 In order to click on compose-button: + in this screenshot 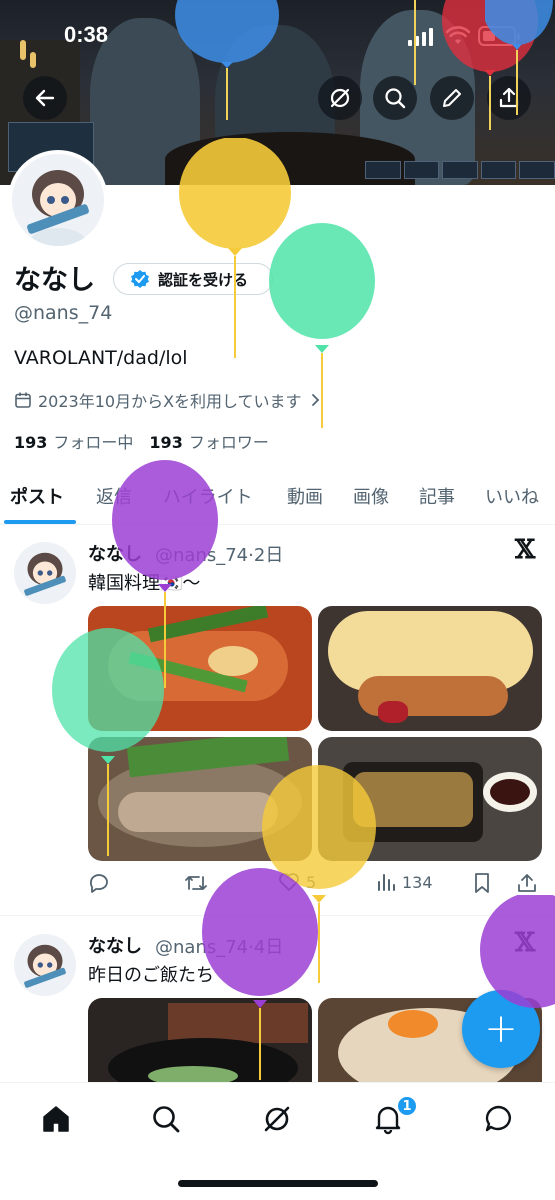, I will do `click(501, 1029)`.